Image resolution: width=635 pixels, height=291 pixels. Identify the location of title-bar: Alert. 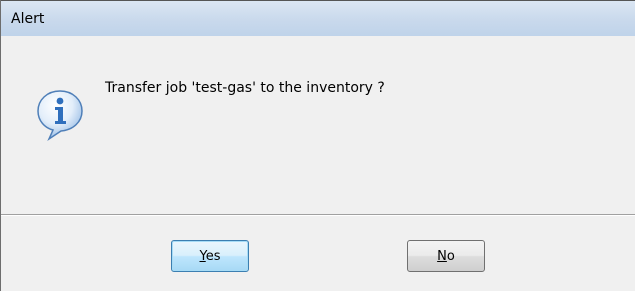
(318, 18).